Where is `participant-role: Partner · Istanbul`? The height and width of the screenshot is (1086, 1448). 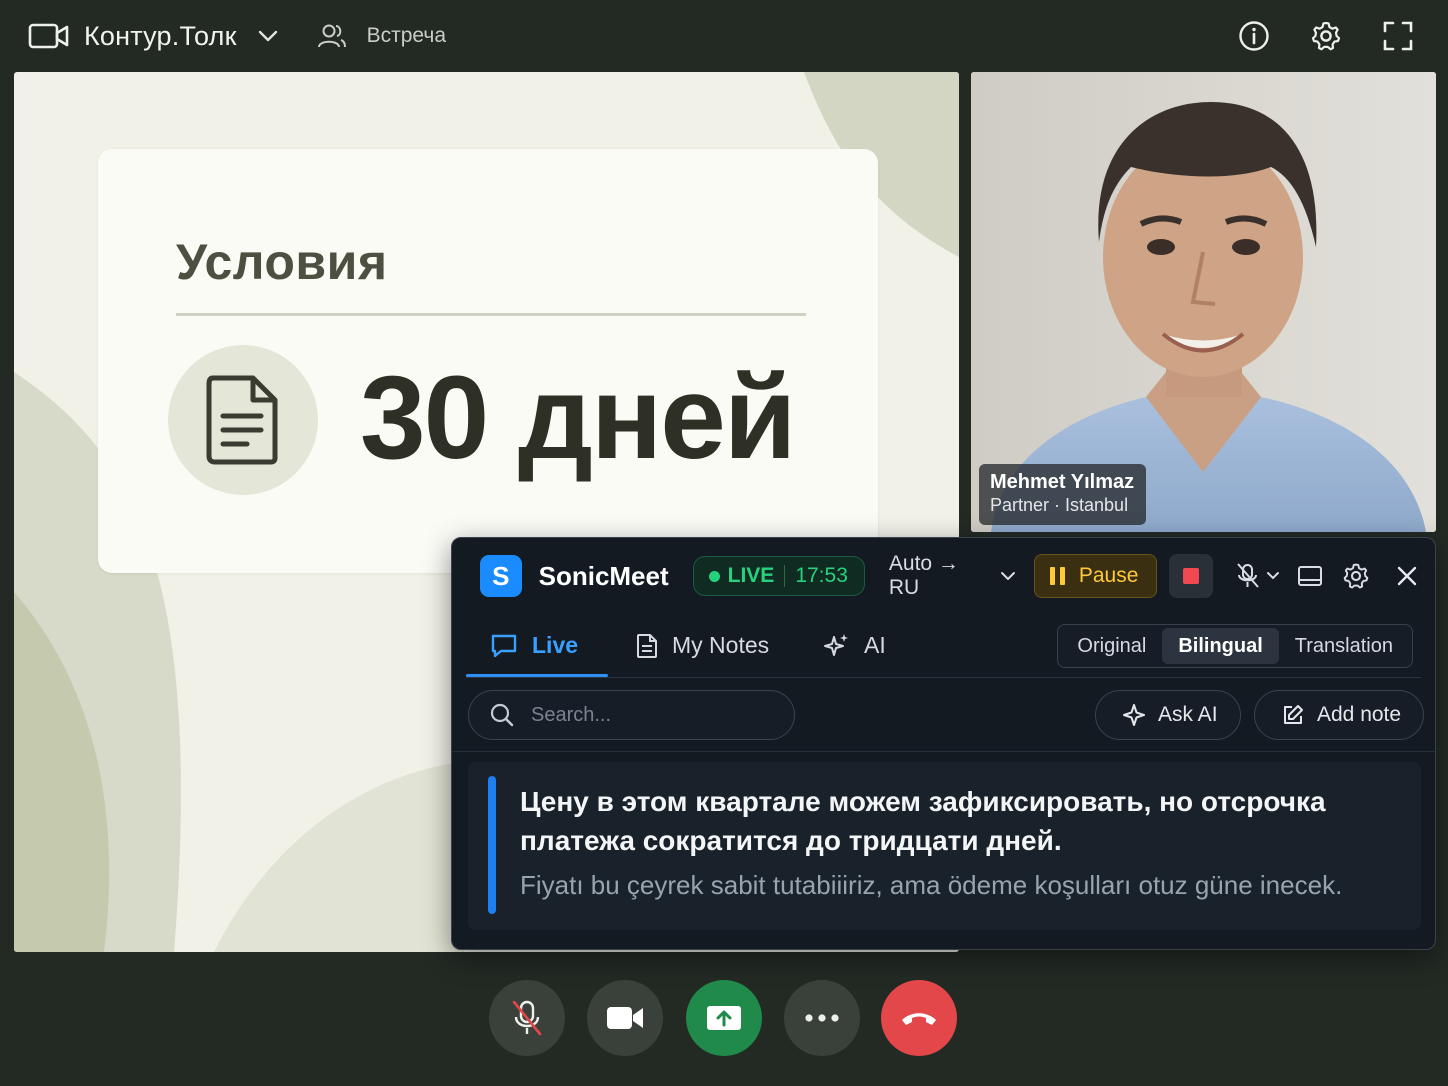 participant-role: Partner · Istanbul is located at coordinates (1059, 505).